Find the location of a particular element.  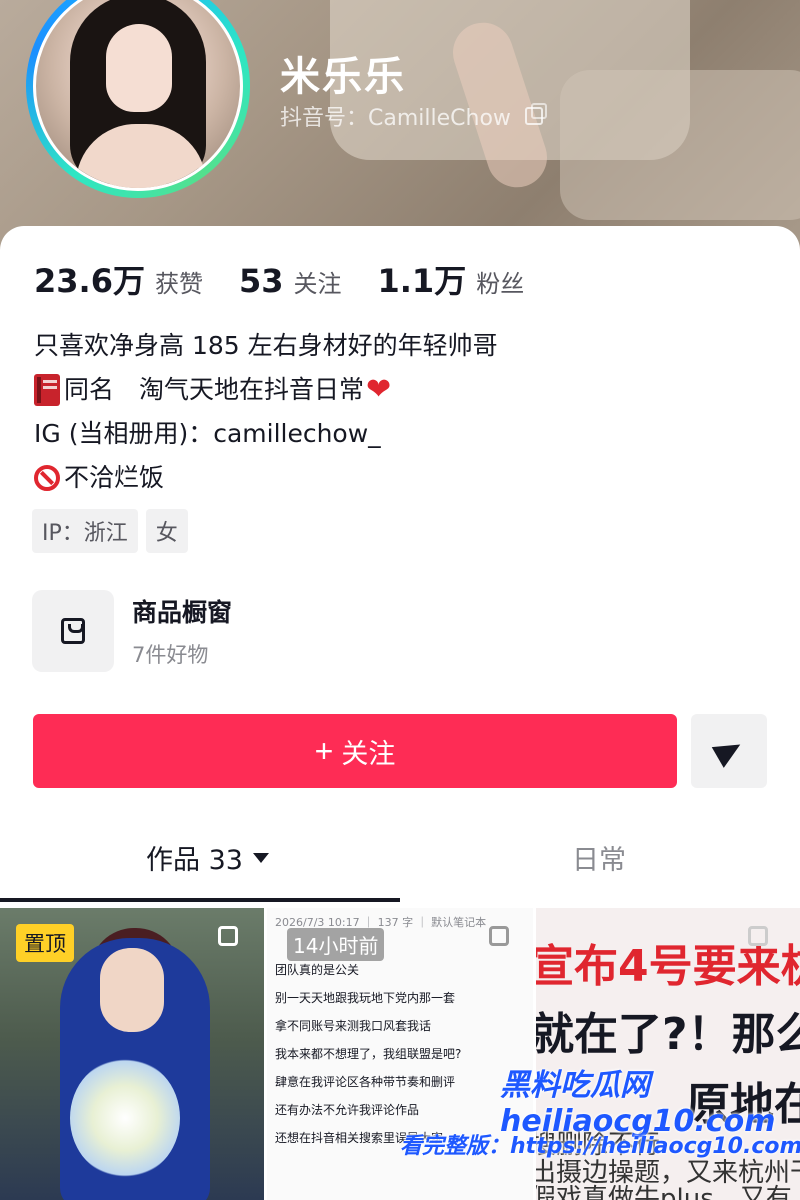

shop-title: 商品橱窗 is located at coordinates (182, 612).